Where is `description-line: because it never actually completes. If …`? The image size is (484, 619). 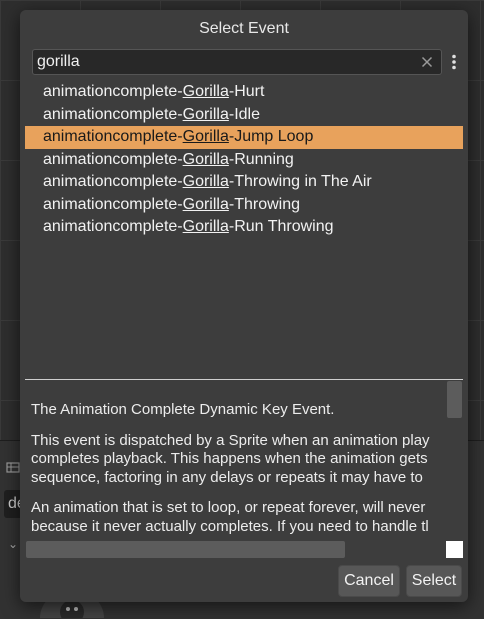 description-line: because it never actually completes. If … is located at coordinates (230, 526).